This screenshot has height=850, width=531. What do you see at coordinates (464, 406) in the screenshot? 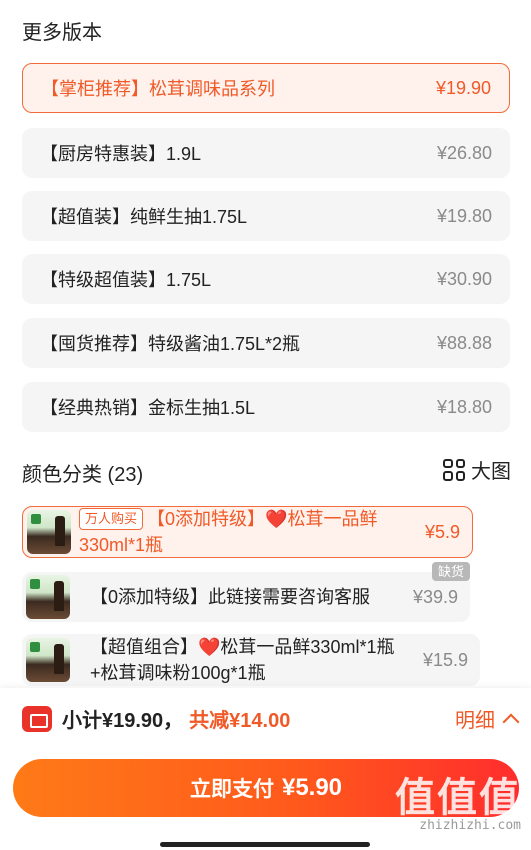
I see `version-price: ¥18.80` at bounding box center [464, 406].